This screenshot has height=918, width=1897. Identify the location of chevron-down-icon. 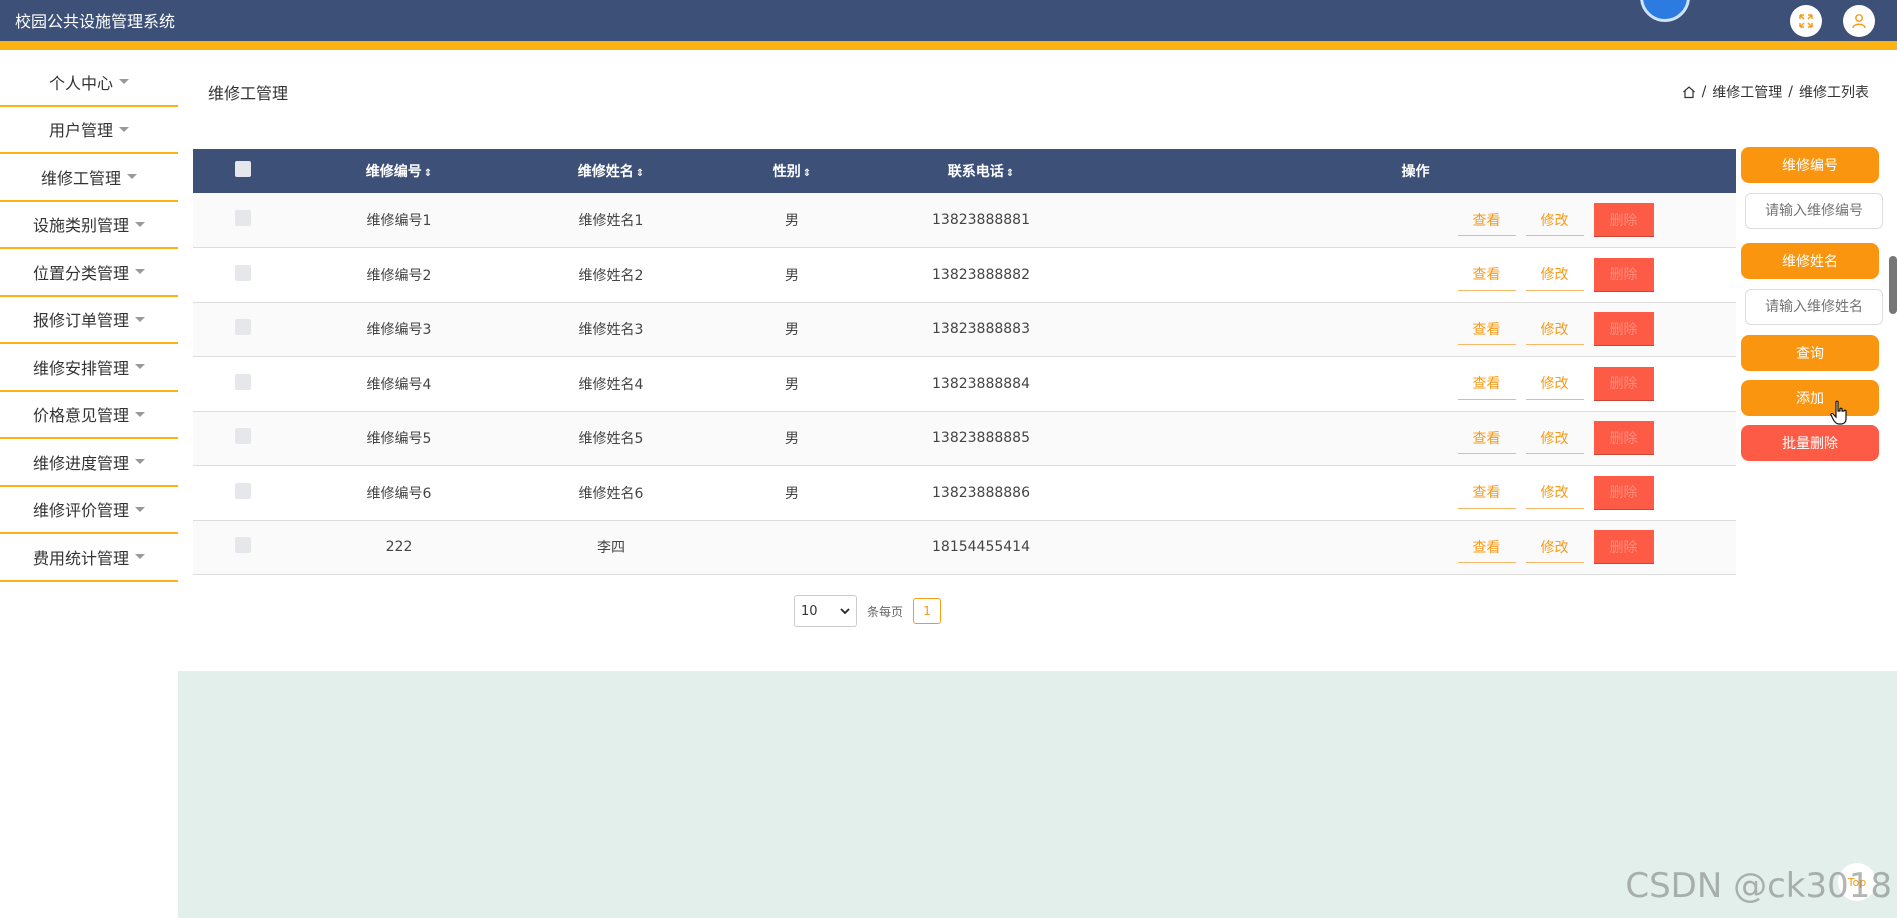
(845, 611).